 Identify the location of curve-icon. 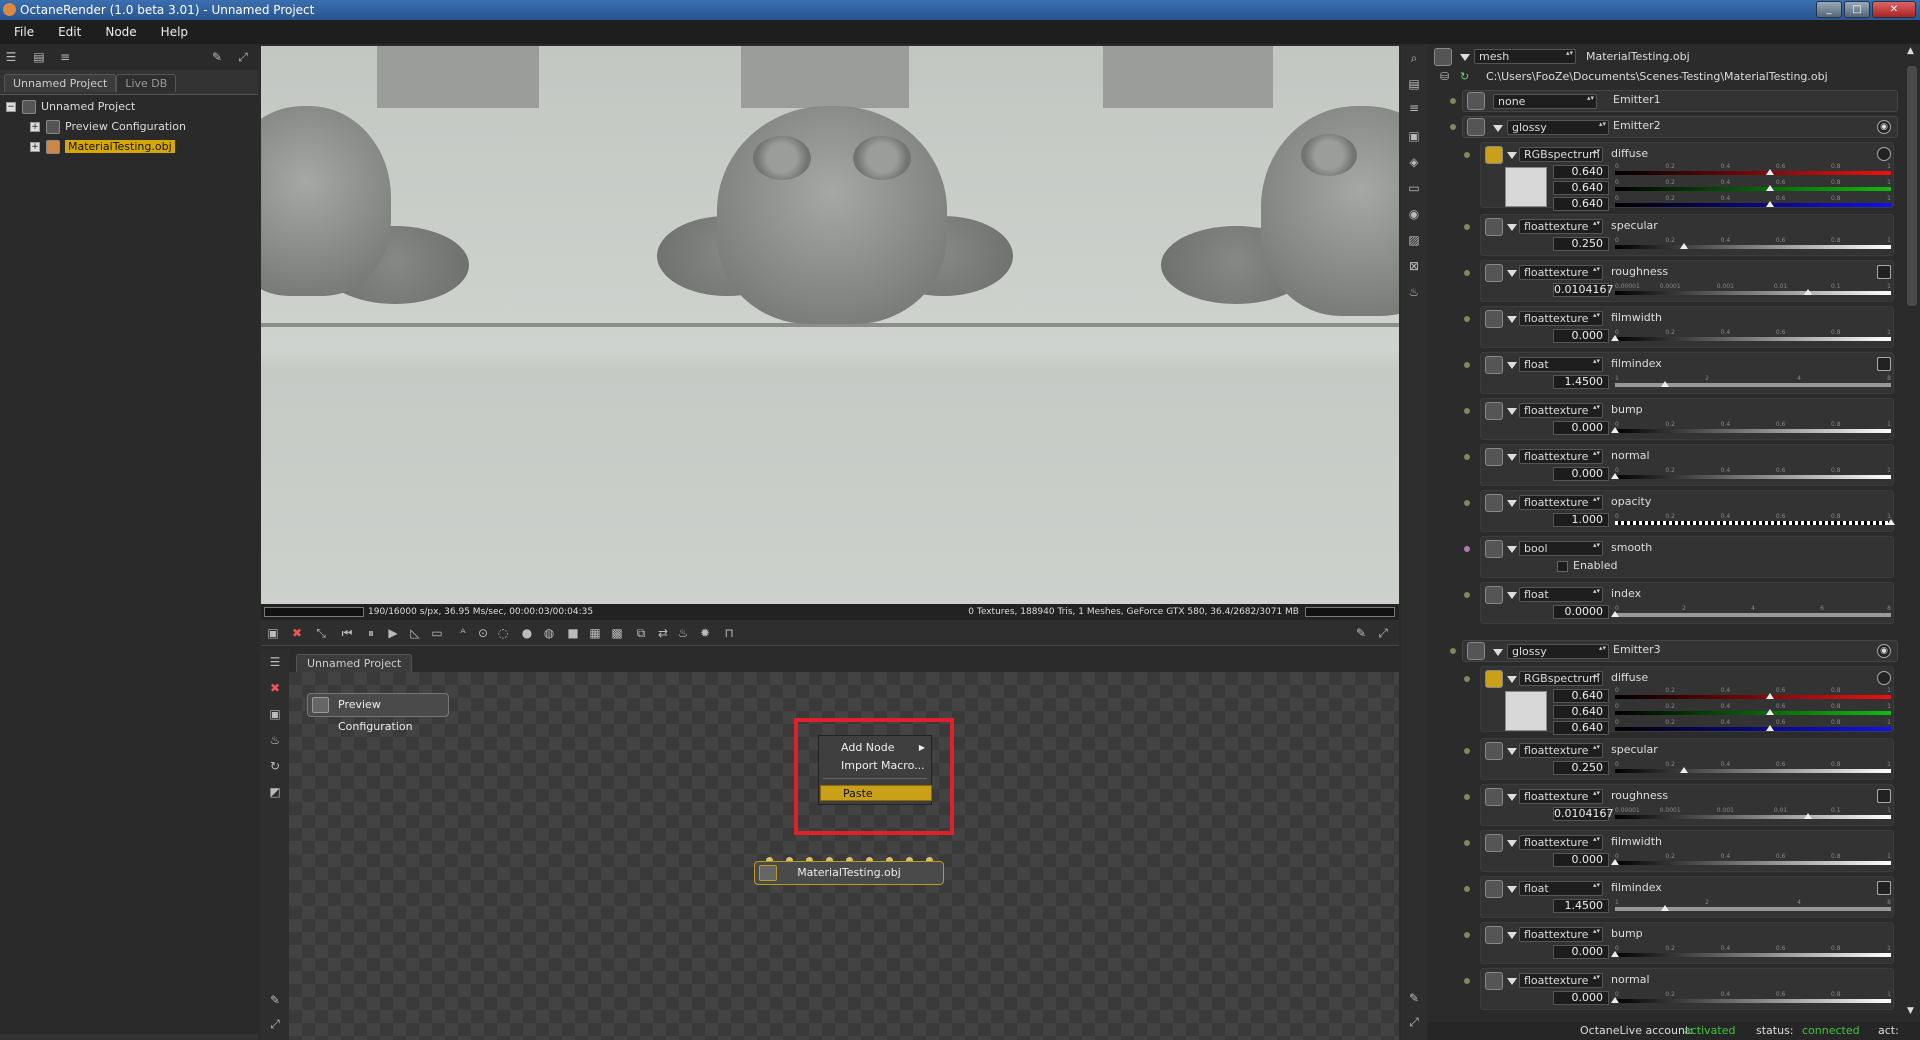
(1884, 364).